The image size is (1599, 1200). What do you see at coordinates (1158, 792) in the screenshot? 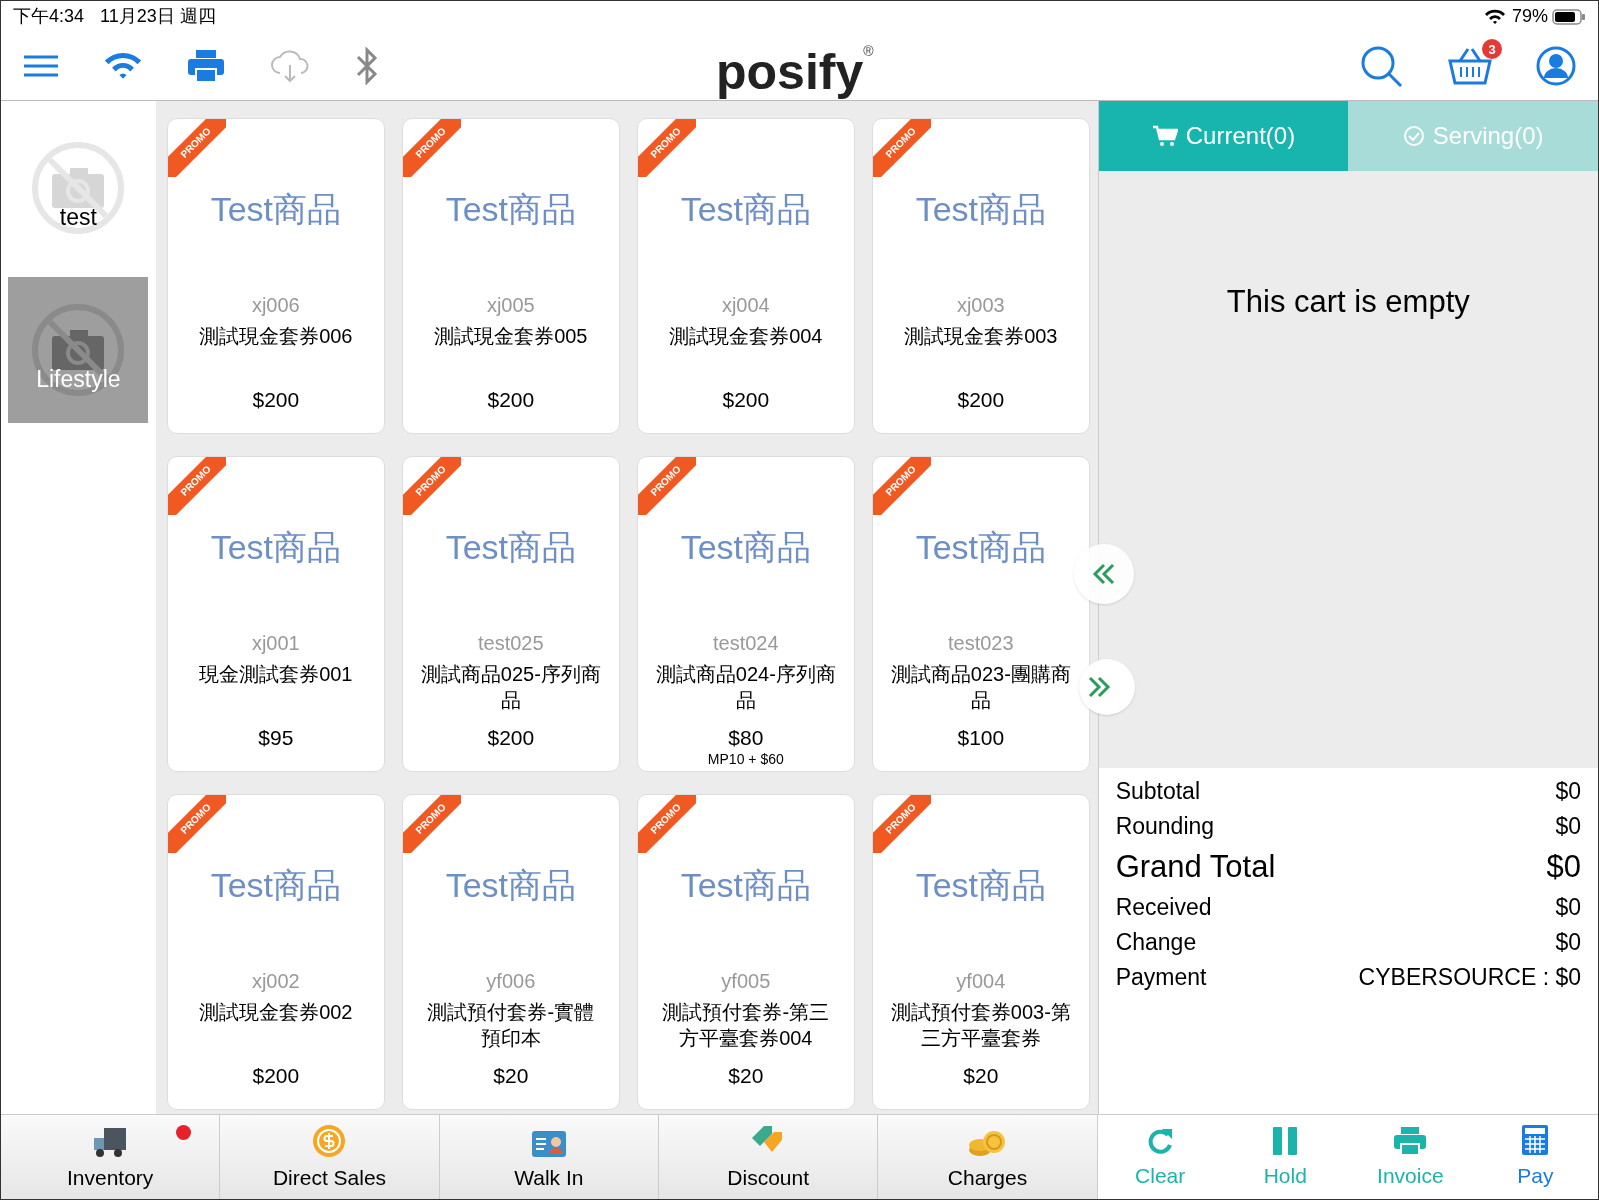
I see `summary-label: Subtotal` at bounding box center [1158, 792].